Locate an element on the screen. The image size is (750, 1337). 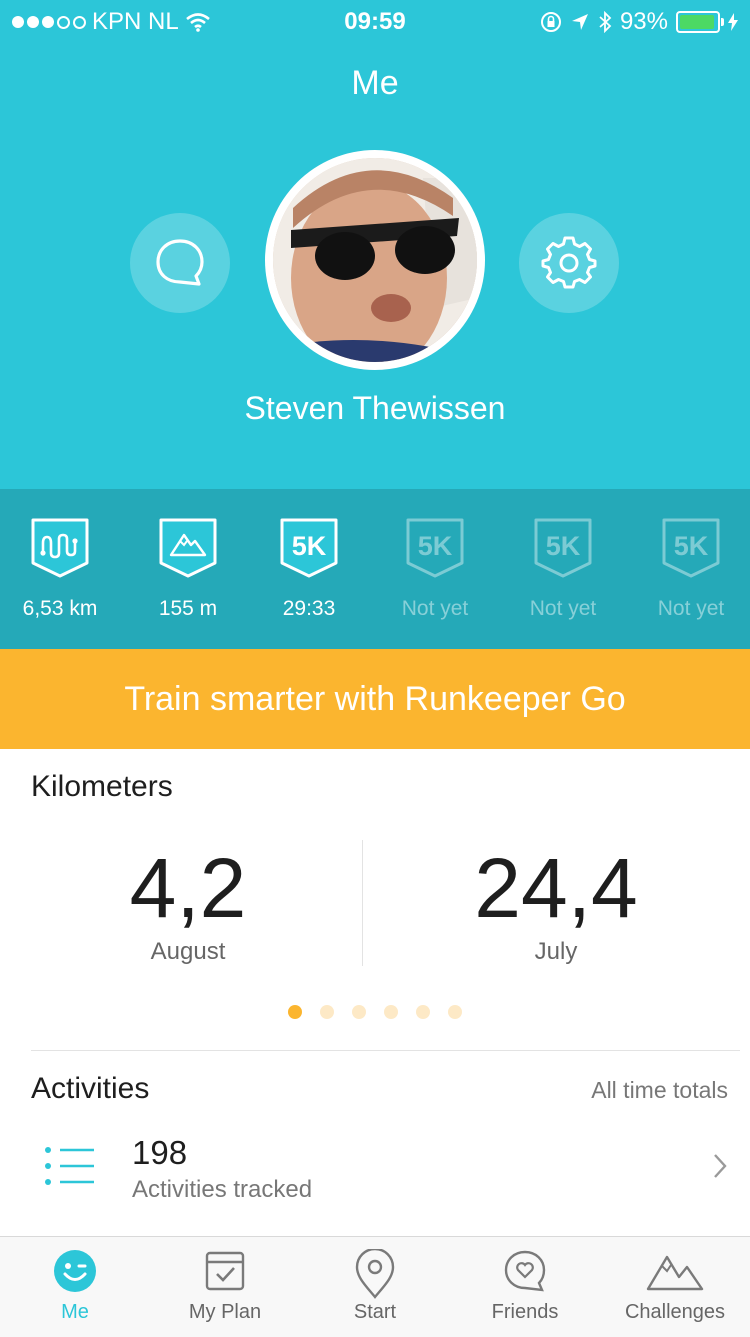
status-bar: KPN NL 09:59 93% is located at coordinates (375, 21).